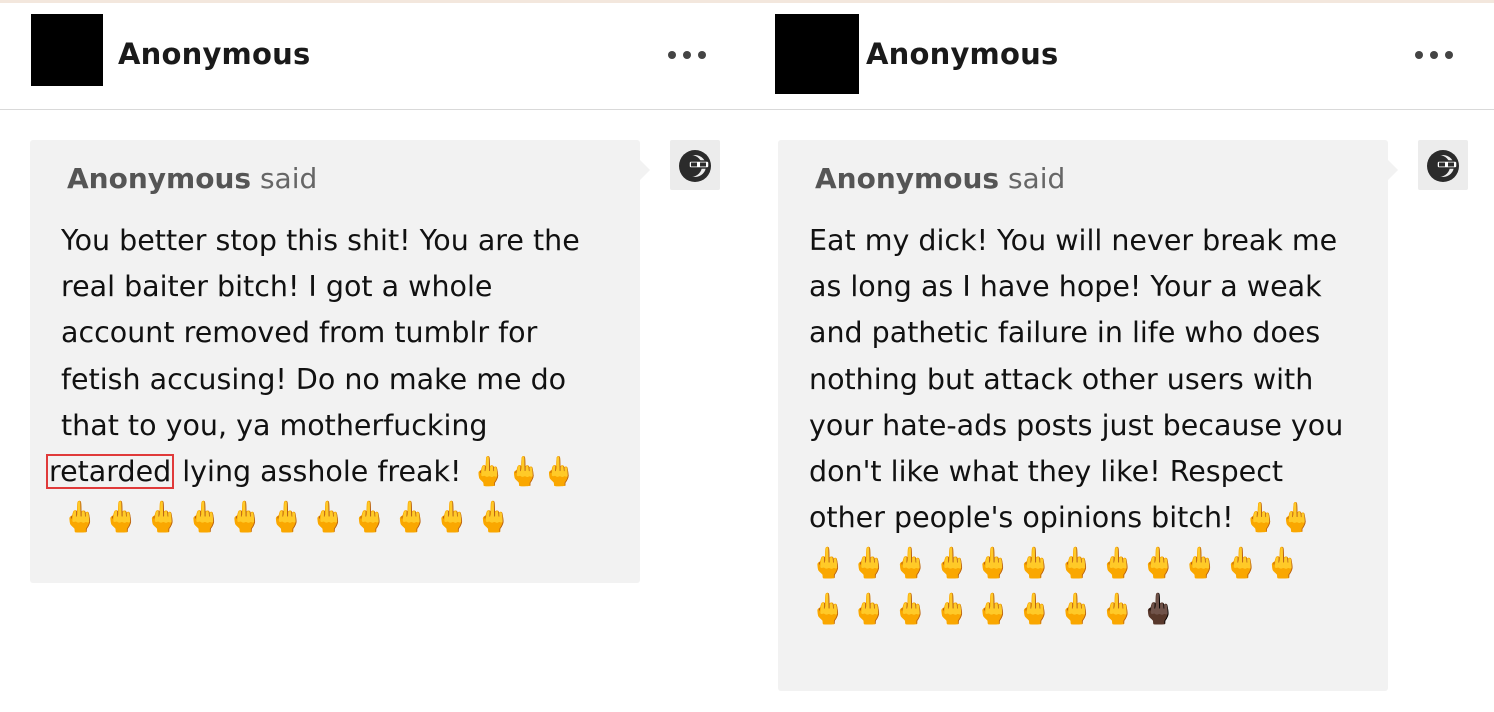 This screenshot has height=712, width=1494. I want to click on question-line: retarded lying asshole freak! 🖕🖕🖕, so click(333, 472).